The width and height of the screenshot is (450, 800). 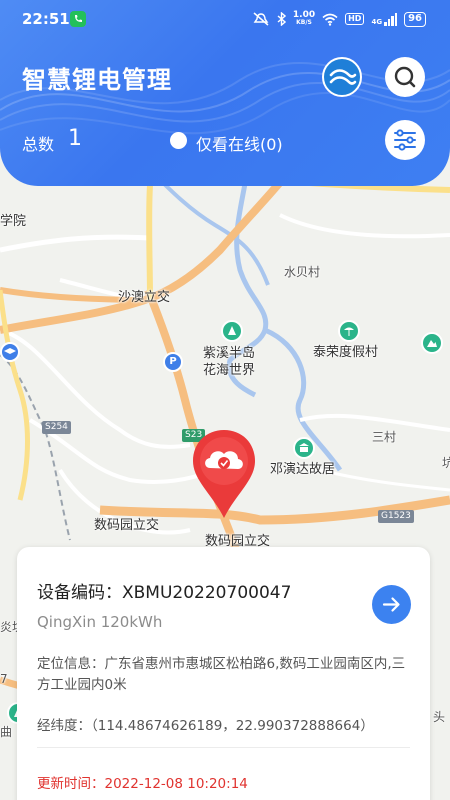 What do you see at coordinates (178, 140) in the screenshot?
I see `online-only-radio` at bounding box center [178, 140].